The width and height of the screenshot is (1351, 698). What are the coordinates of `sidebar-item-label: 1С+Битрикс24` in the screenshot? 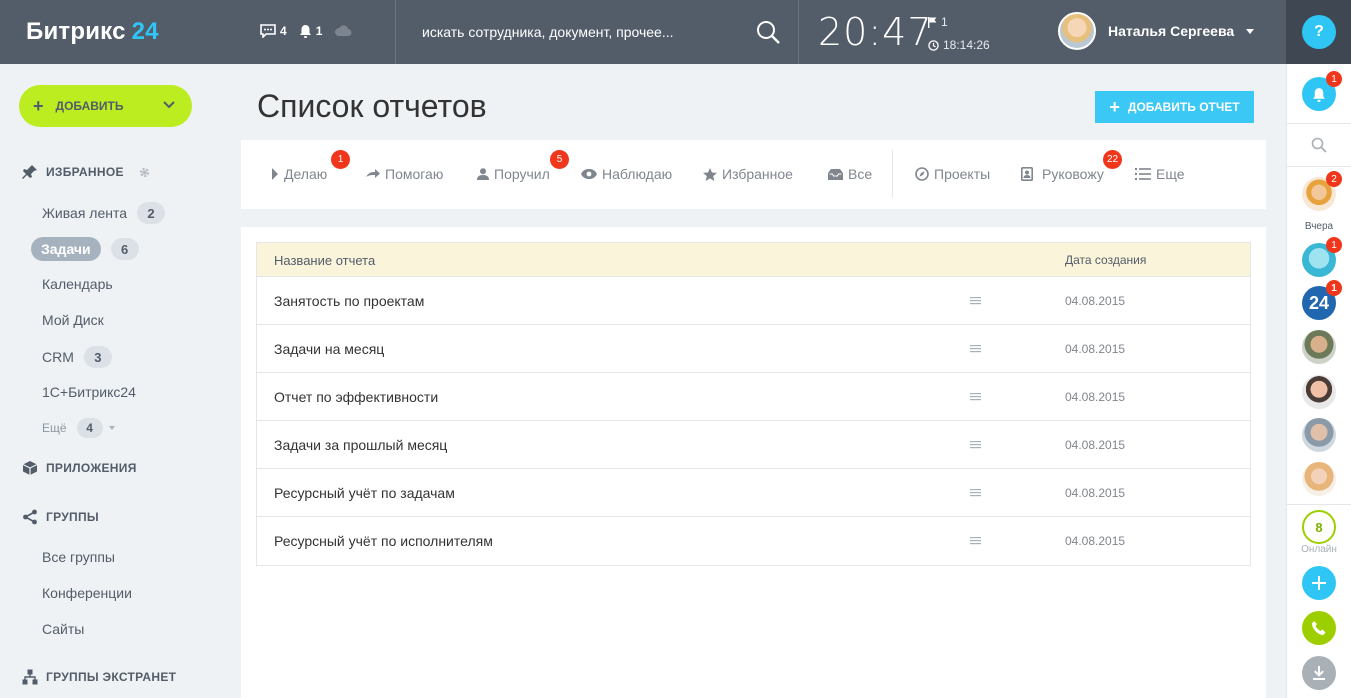 It's located at (89, 392).